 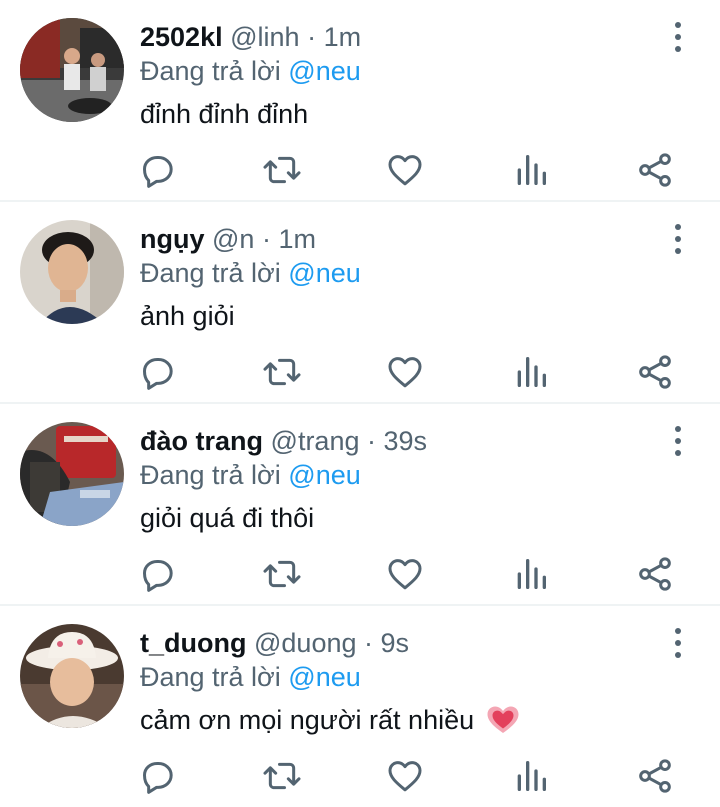 I want to click on author-name: đào trang, so click(x=201, y=441).